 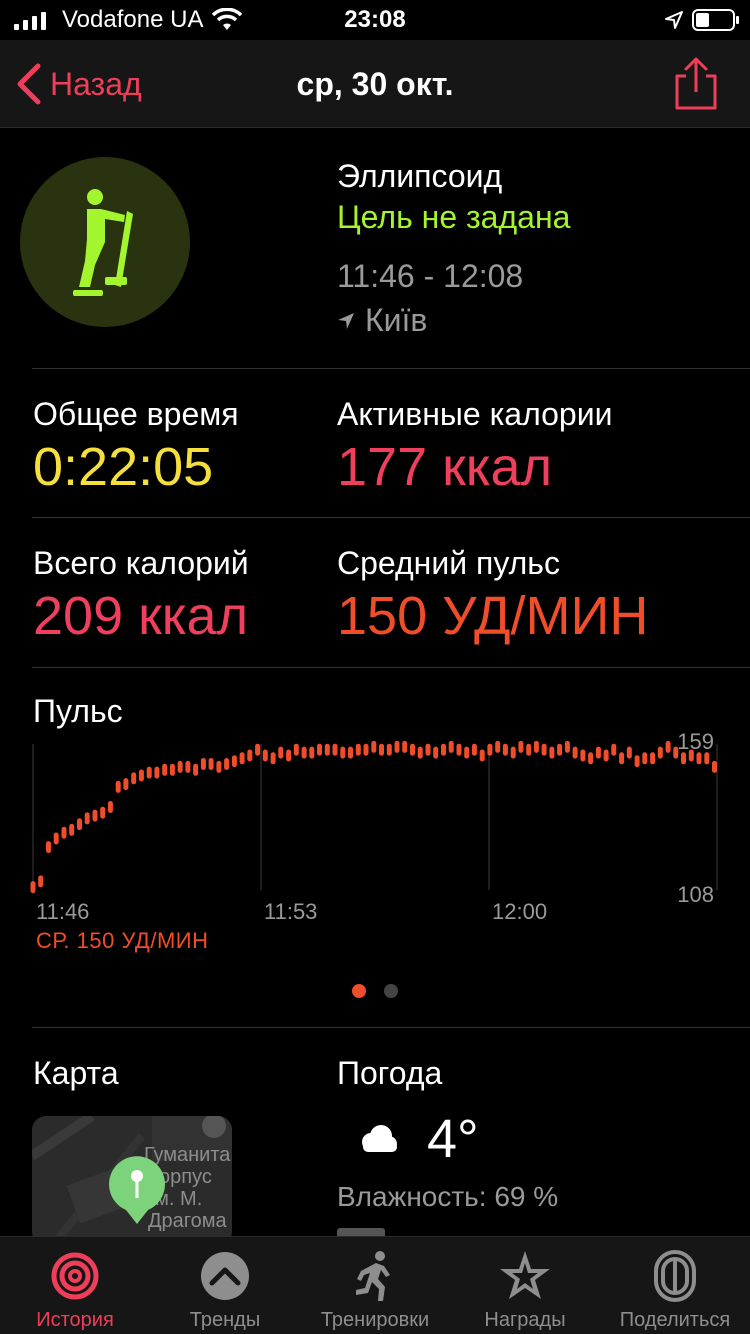 What do you see at coordinates (445, 467) in the screenshot?
I see `active-calories-value: 177 ккал` at bounding box center [445, 467].